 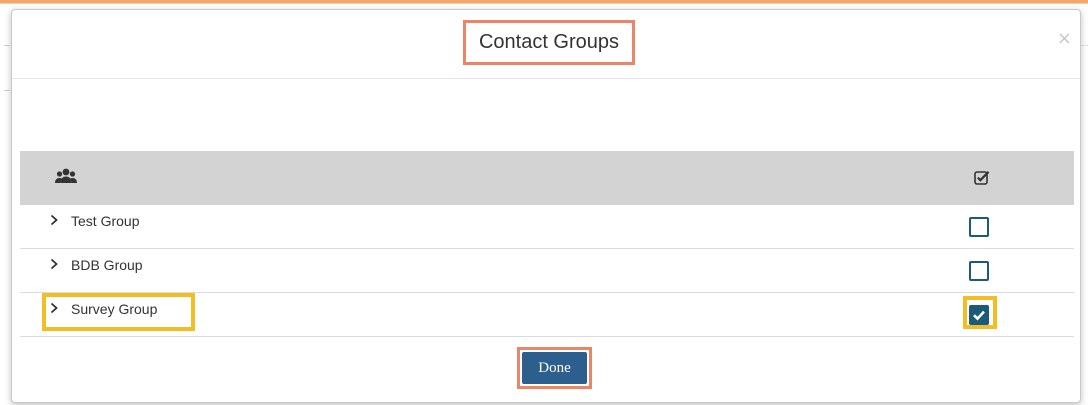 What do you see at coordinates (1064, 39) in the screenshot?
I see `close-icon: ×` at bounding box center [1064, 39].